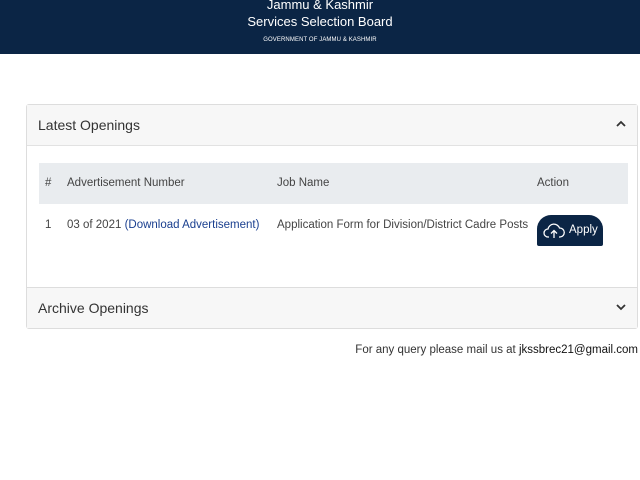 Image resolution: width=640 pixels, height=480 pixels. Describe the element at coordinates (93, 308) in the screenshot. I see `archive-openings-title: Archive Openings` at that location.